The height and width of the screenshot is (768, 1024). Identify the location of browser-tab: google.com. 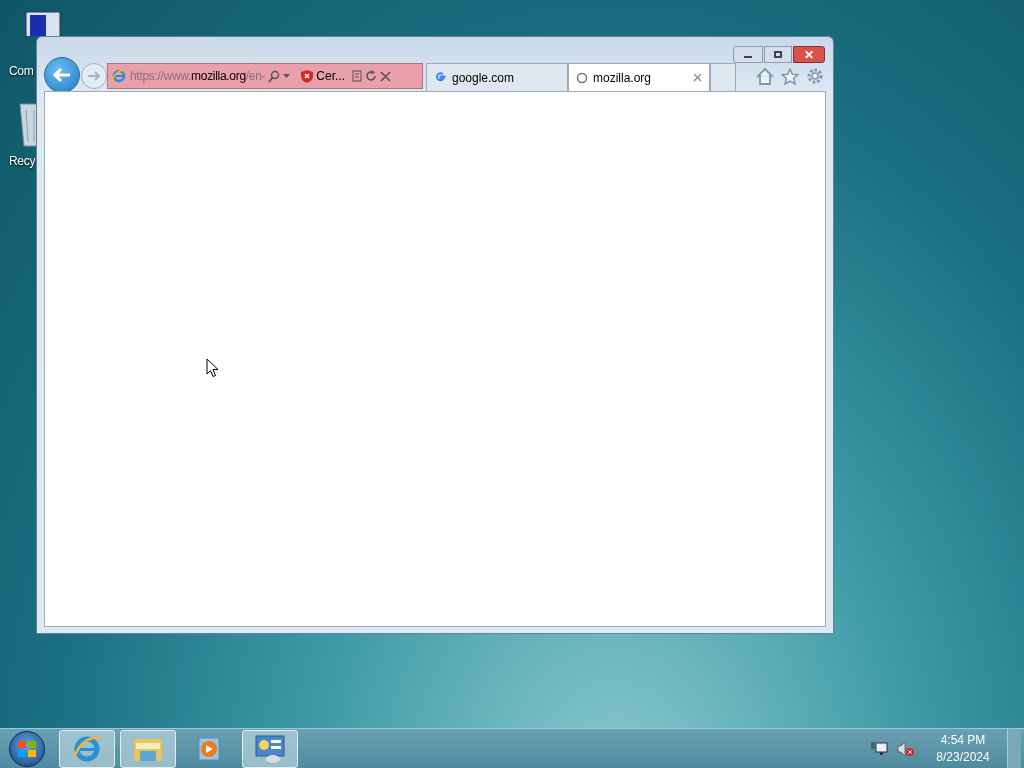
(497, 77).